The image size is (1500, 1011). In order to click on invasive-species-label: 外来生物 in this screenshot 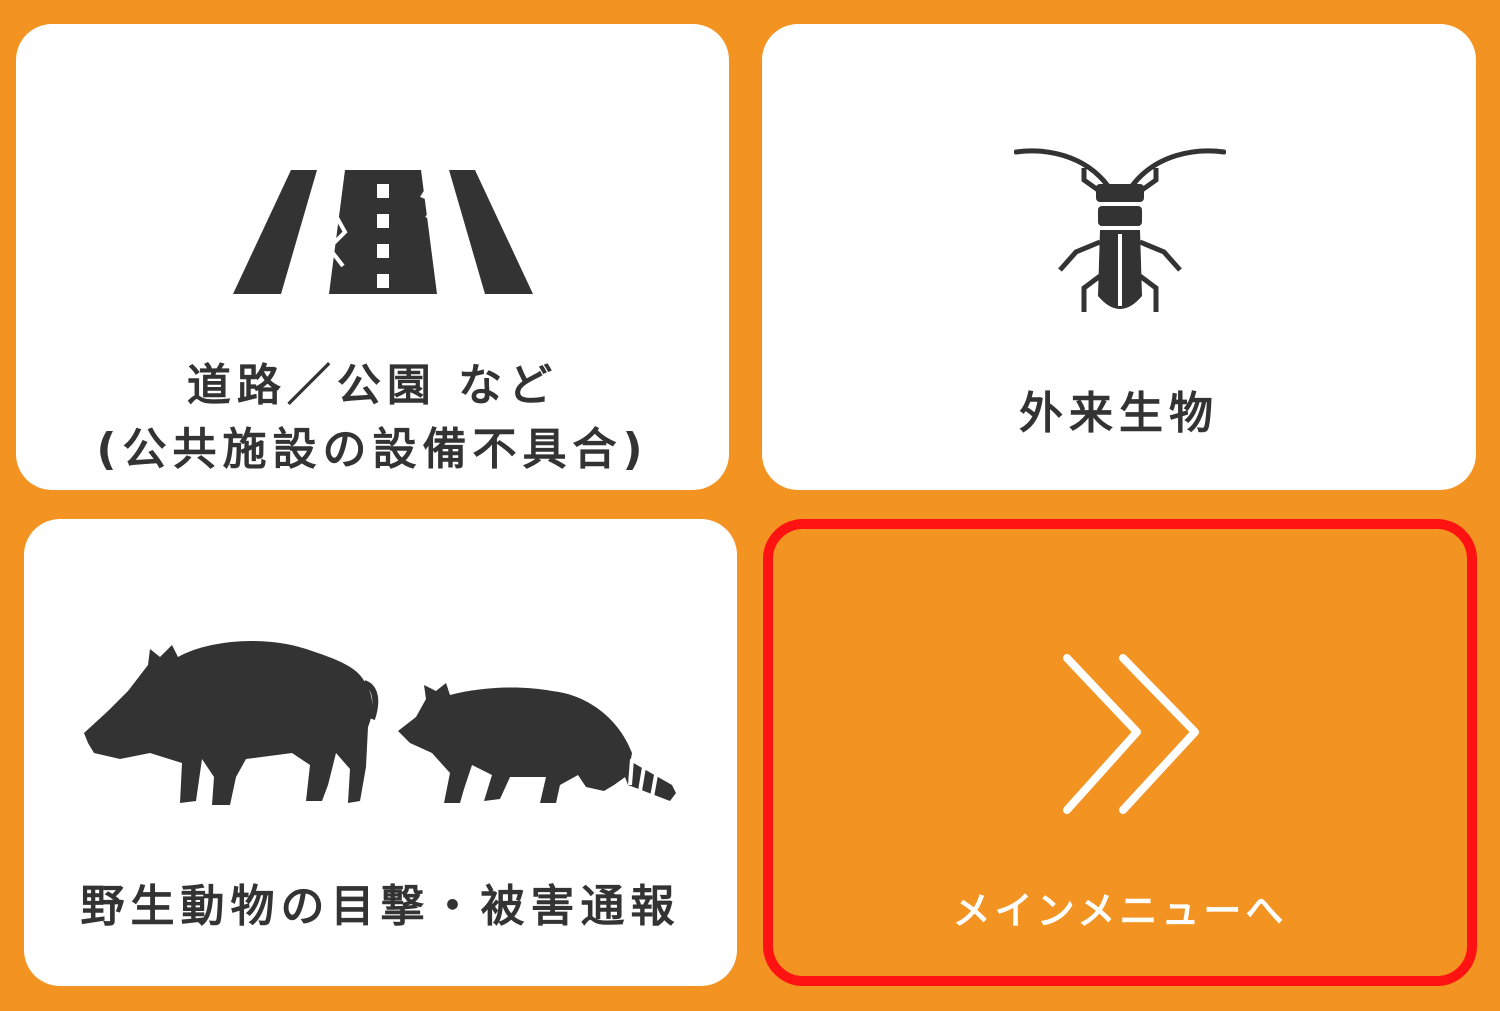, I will do `click(1119, 413)`.